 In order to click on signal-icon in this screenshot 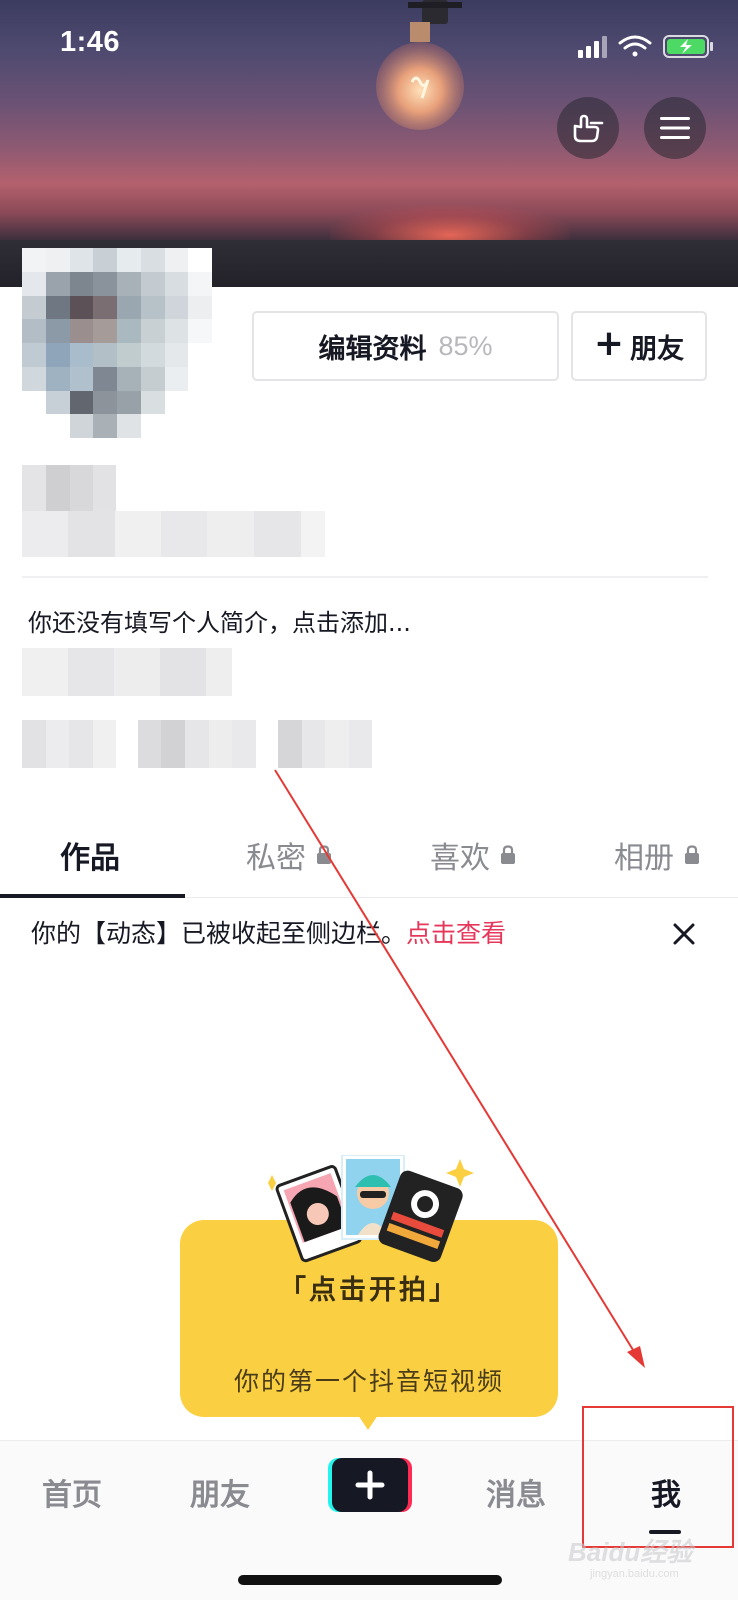, I will do `click(592, 47)`.